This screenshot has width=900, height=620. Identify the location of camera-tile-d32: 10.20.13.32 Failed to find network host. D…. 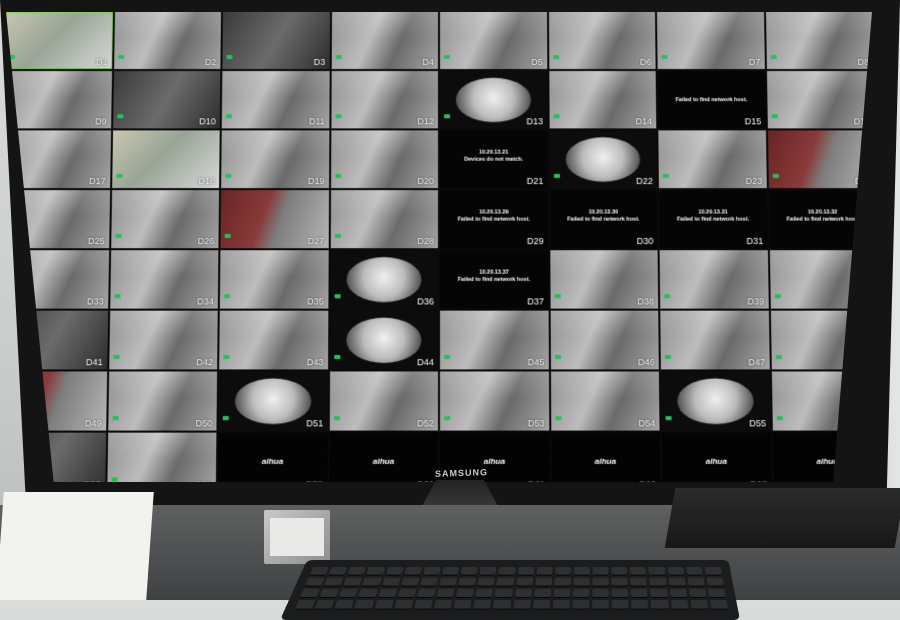
(820, 219).